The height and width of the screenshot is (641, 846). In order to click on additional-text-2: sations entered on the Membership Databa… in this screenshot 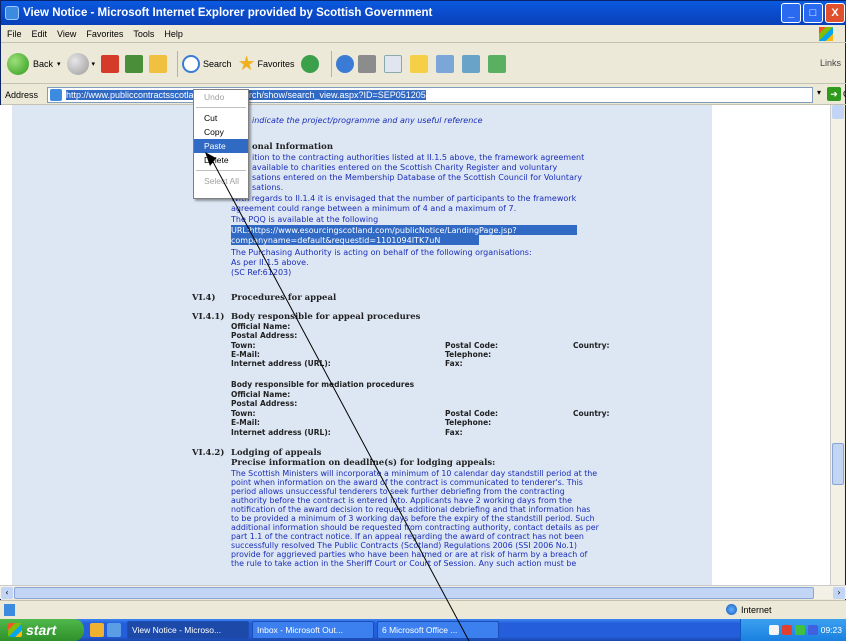, I will do `click(417, 177)`.